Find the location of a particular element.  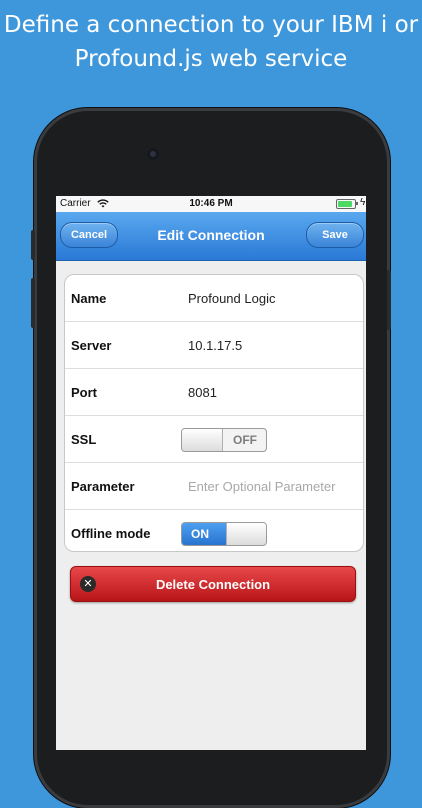

delete-connection-button: ✕ Delete Connection is located at coordinates (213, 584).